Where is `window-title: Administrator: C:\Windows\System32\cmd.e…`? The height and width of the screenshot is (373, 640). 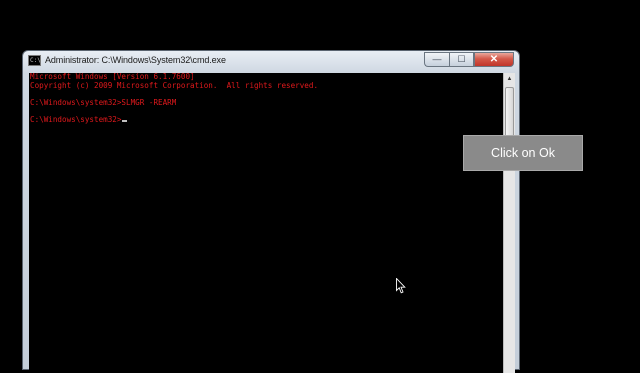 window-title: Administrator: C:\Windows\System32\cmd.e… is located at coordinates (135, 60).